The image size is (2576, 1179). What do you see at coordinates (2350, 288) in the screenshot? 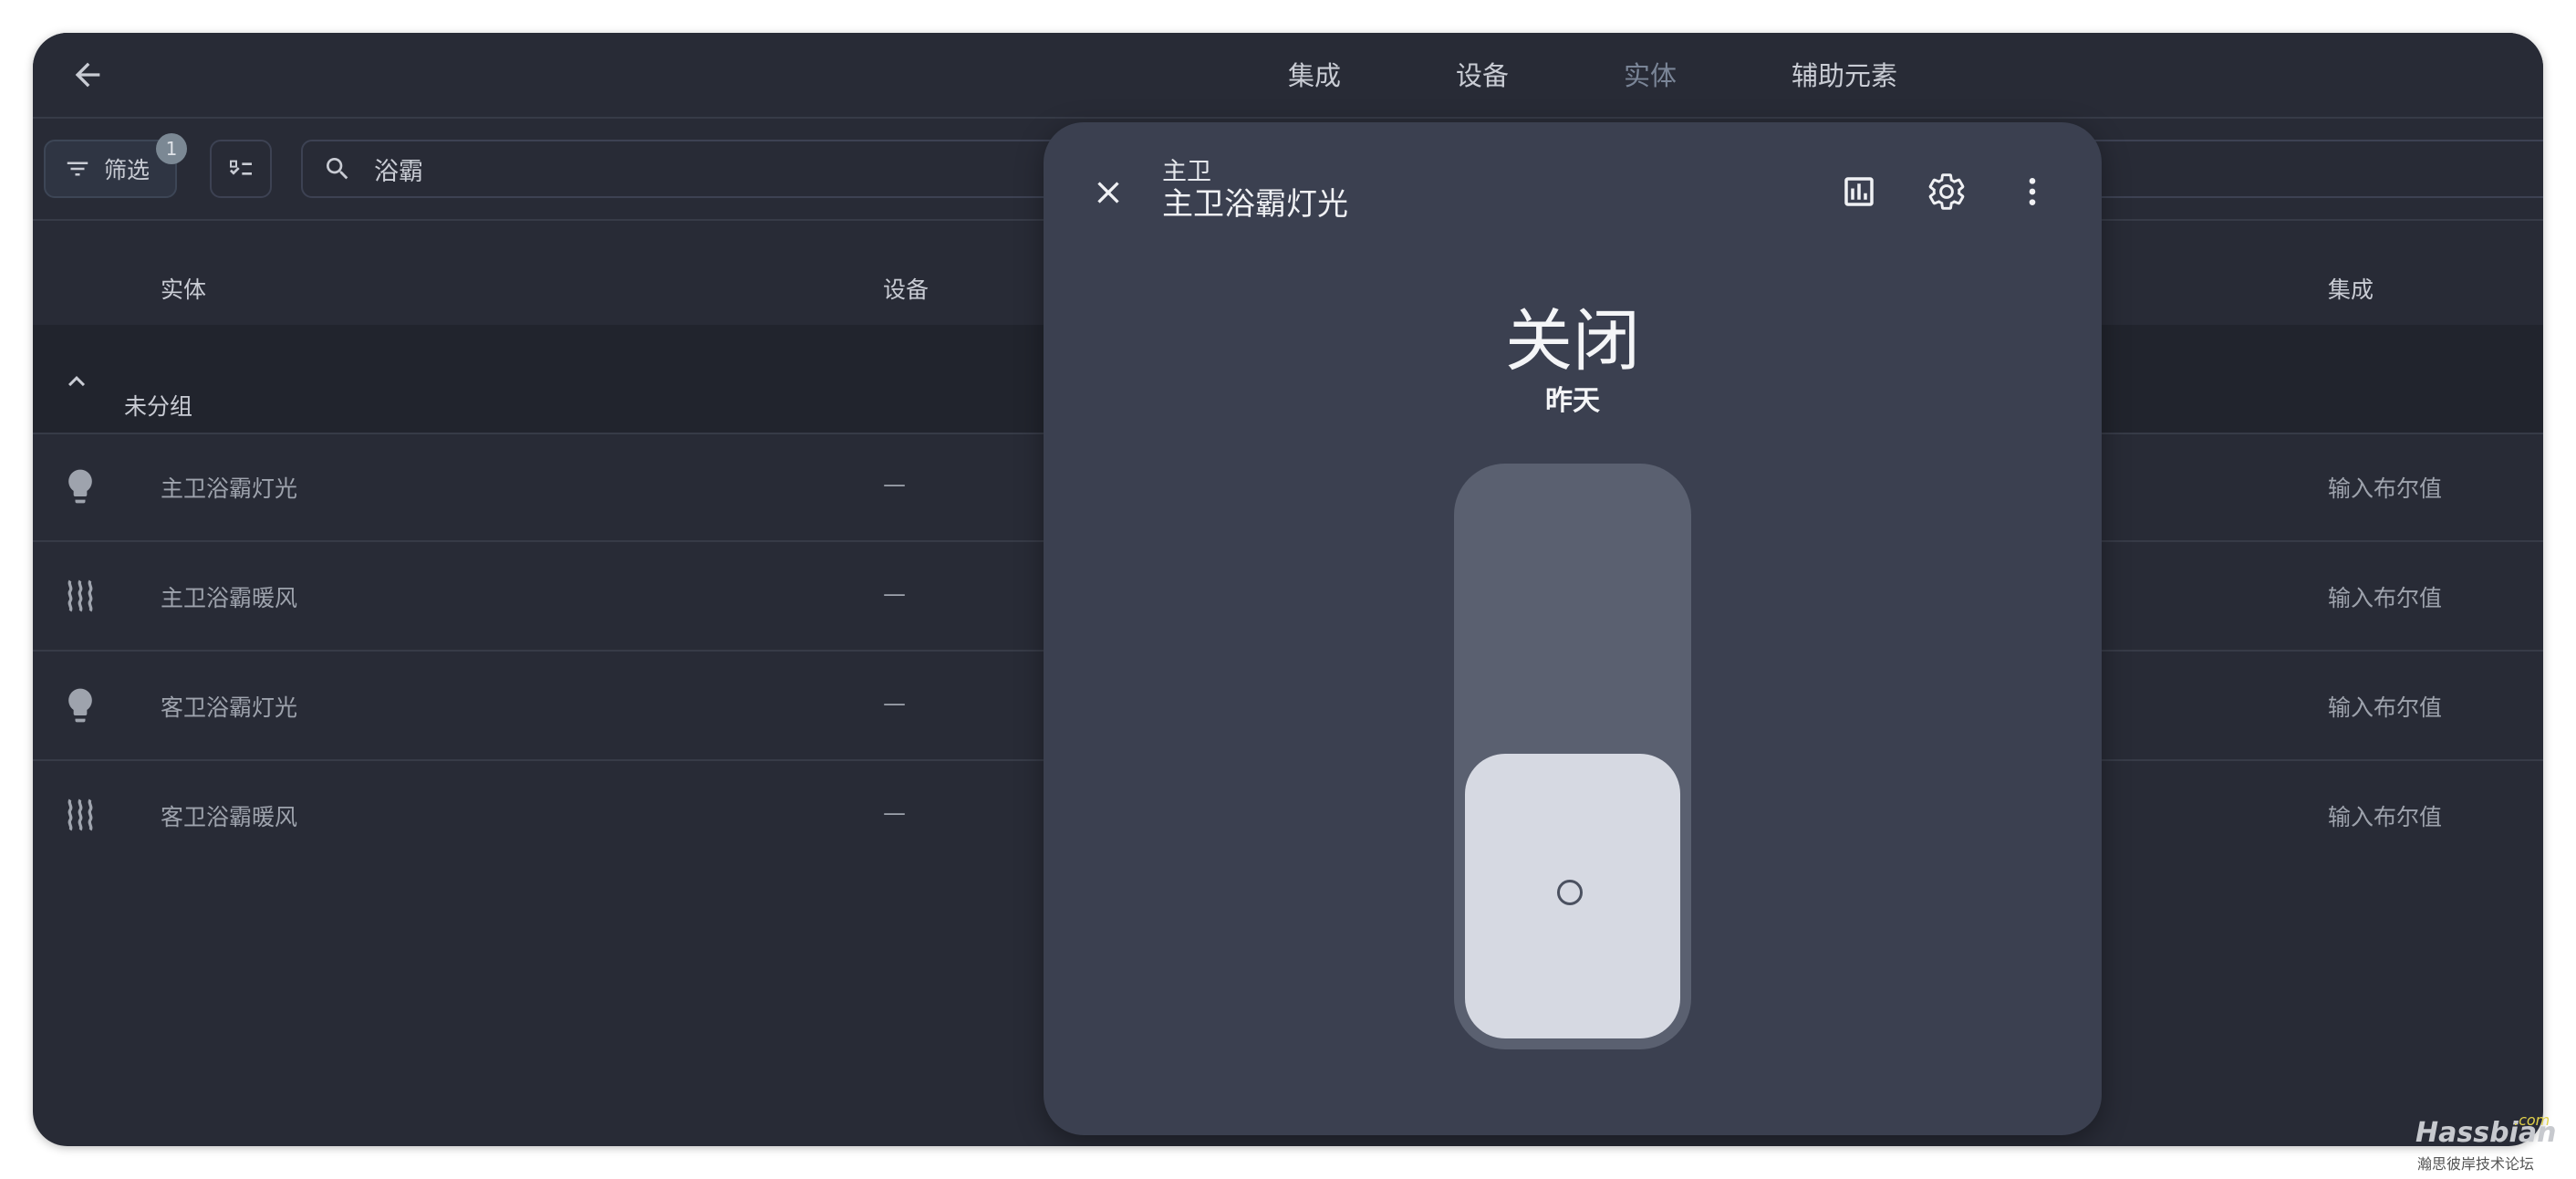
I see `column-header-integration: 集成` at bounding box center [2350, 288].